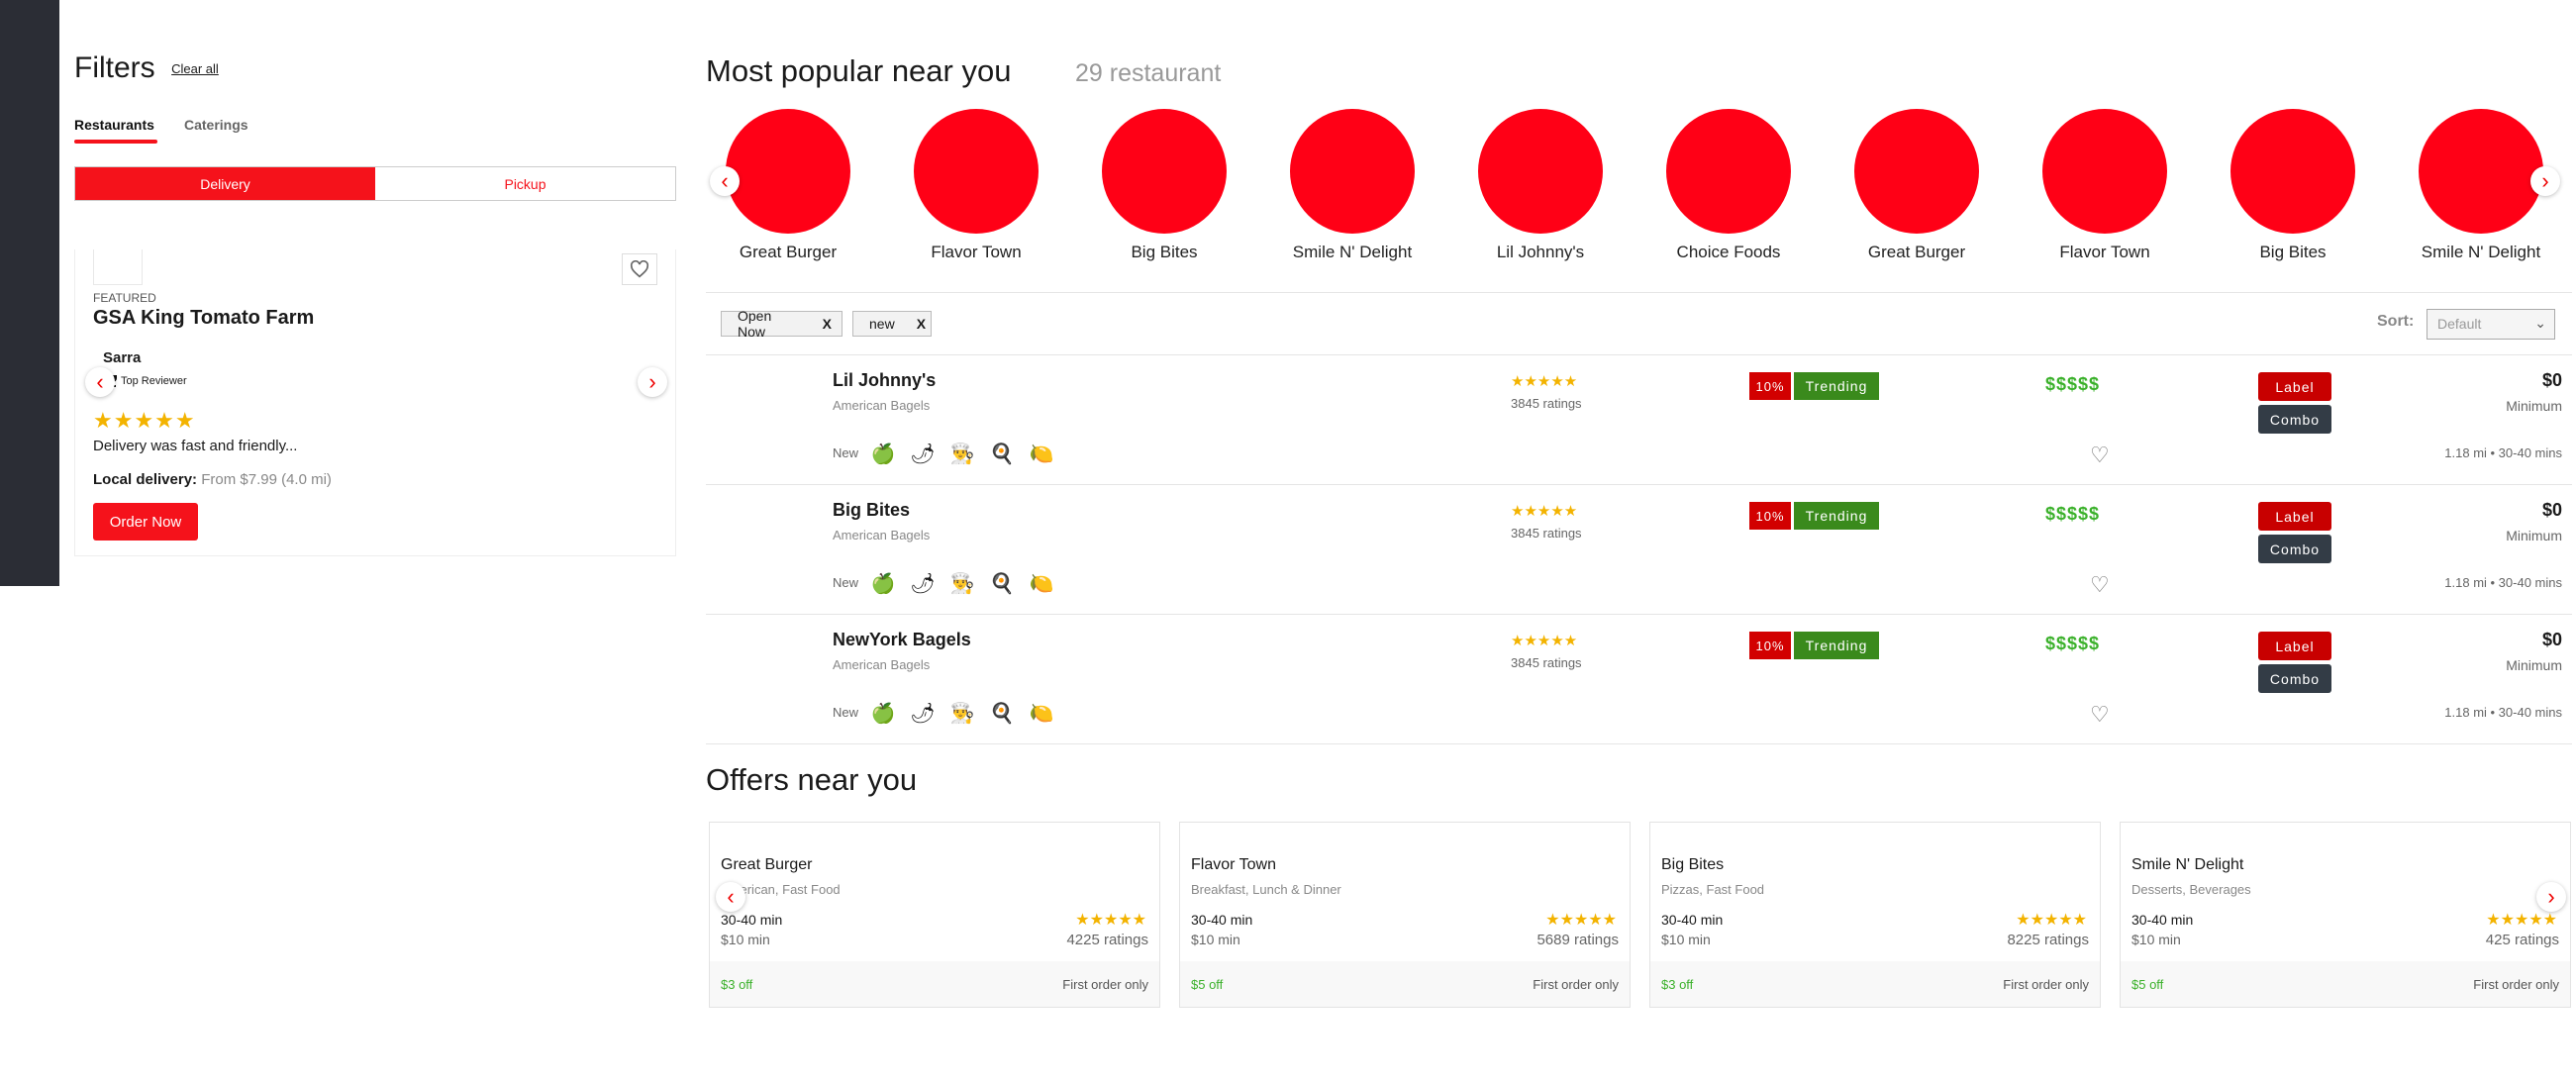 Image resolution: width=2576 pixels, height=1083 pixels. What do you see at coordinates (525, 183) in the screenshot?
I see `pickup-button: Pickup` at bounding box center [525, 183].